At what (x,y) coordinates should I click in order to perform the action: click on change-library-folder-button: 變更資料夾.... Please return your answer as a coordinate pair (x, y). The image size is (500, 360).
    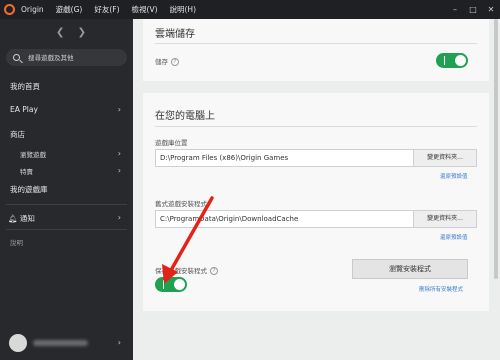
    Looking at the image, I should click on (444, 158).